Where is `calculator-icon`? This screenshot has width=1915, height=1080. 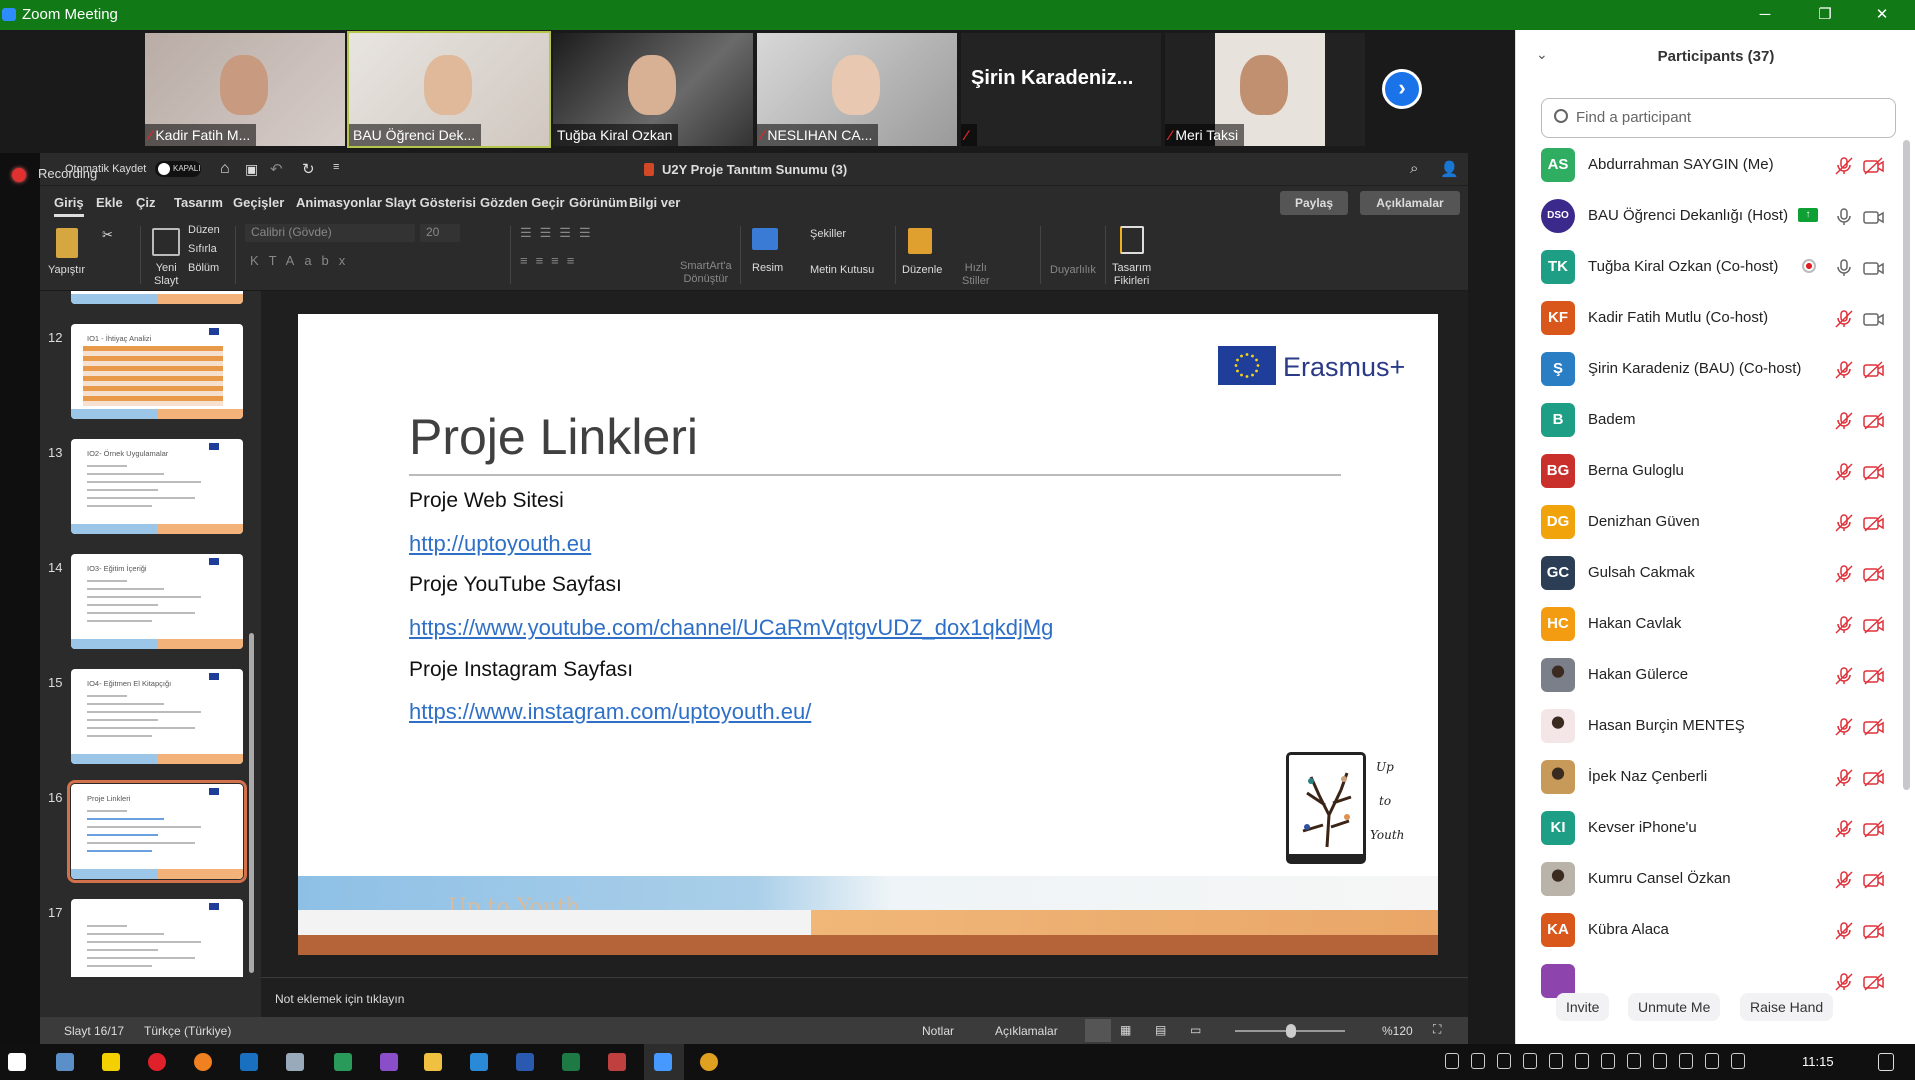
calculator-icon is located at coordinates (65, 1062).